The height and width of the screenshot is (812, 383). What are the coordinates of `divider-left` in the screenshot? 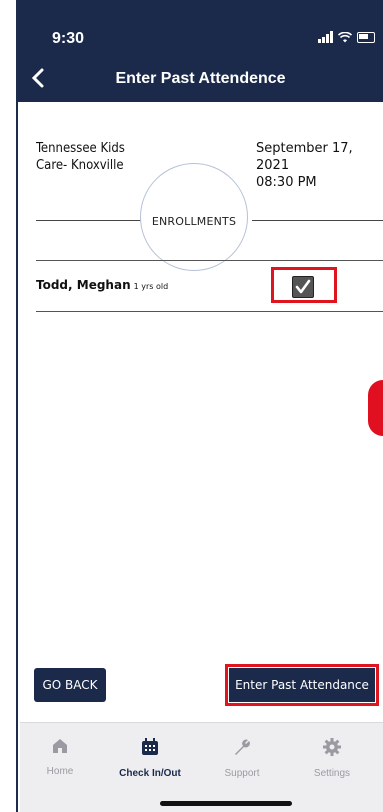 It's located at (96, 220).